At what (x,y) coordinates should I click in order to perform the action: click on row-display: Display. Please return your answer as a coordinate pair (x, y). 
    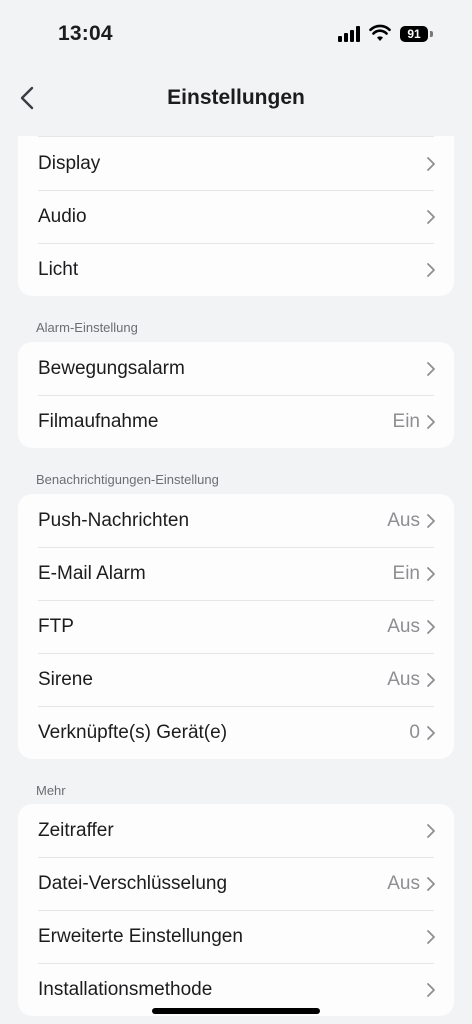
    Looking at the image, I should click on (236, 163).